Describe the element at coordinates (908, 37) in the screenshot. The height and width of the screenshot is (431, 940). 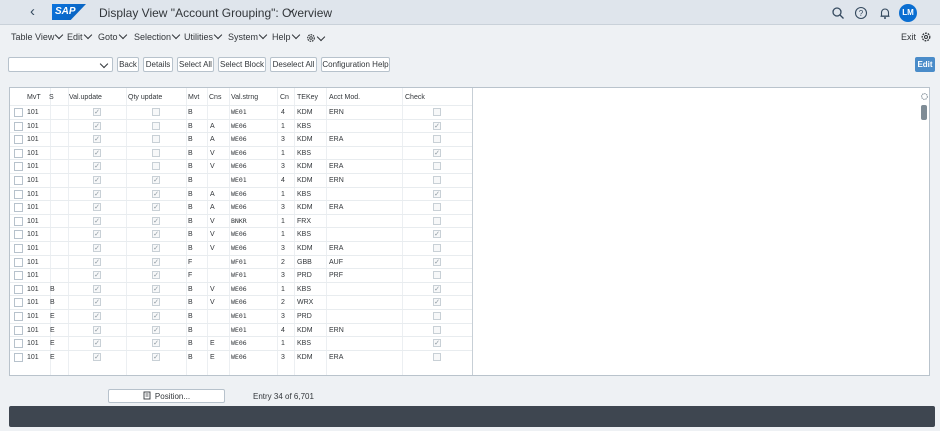
I see `exit-button: Exit` at that location.